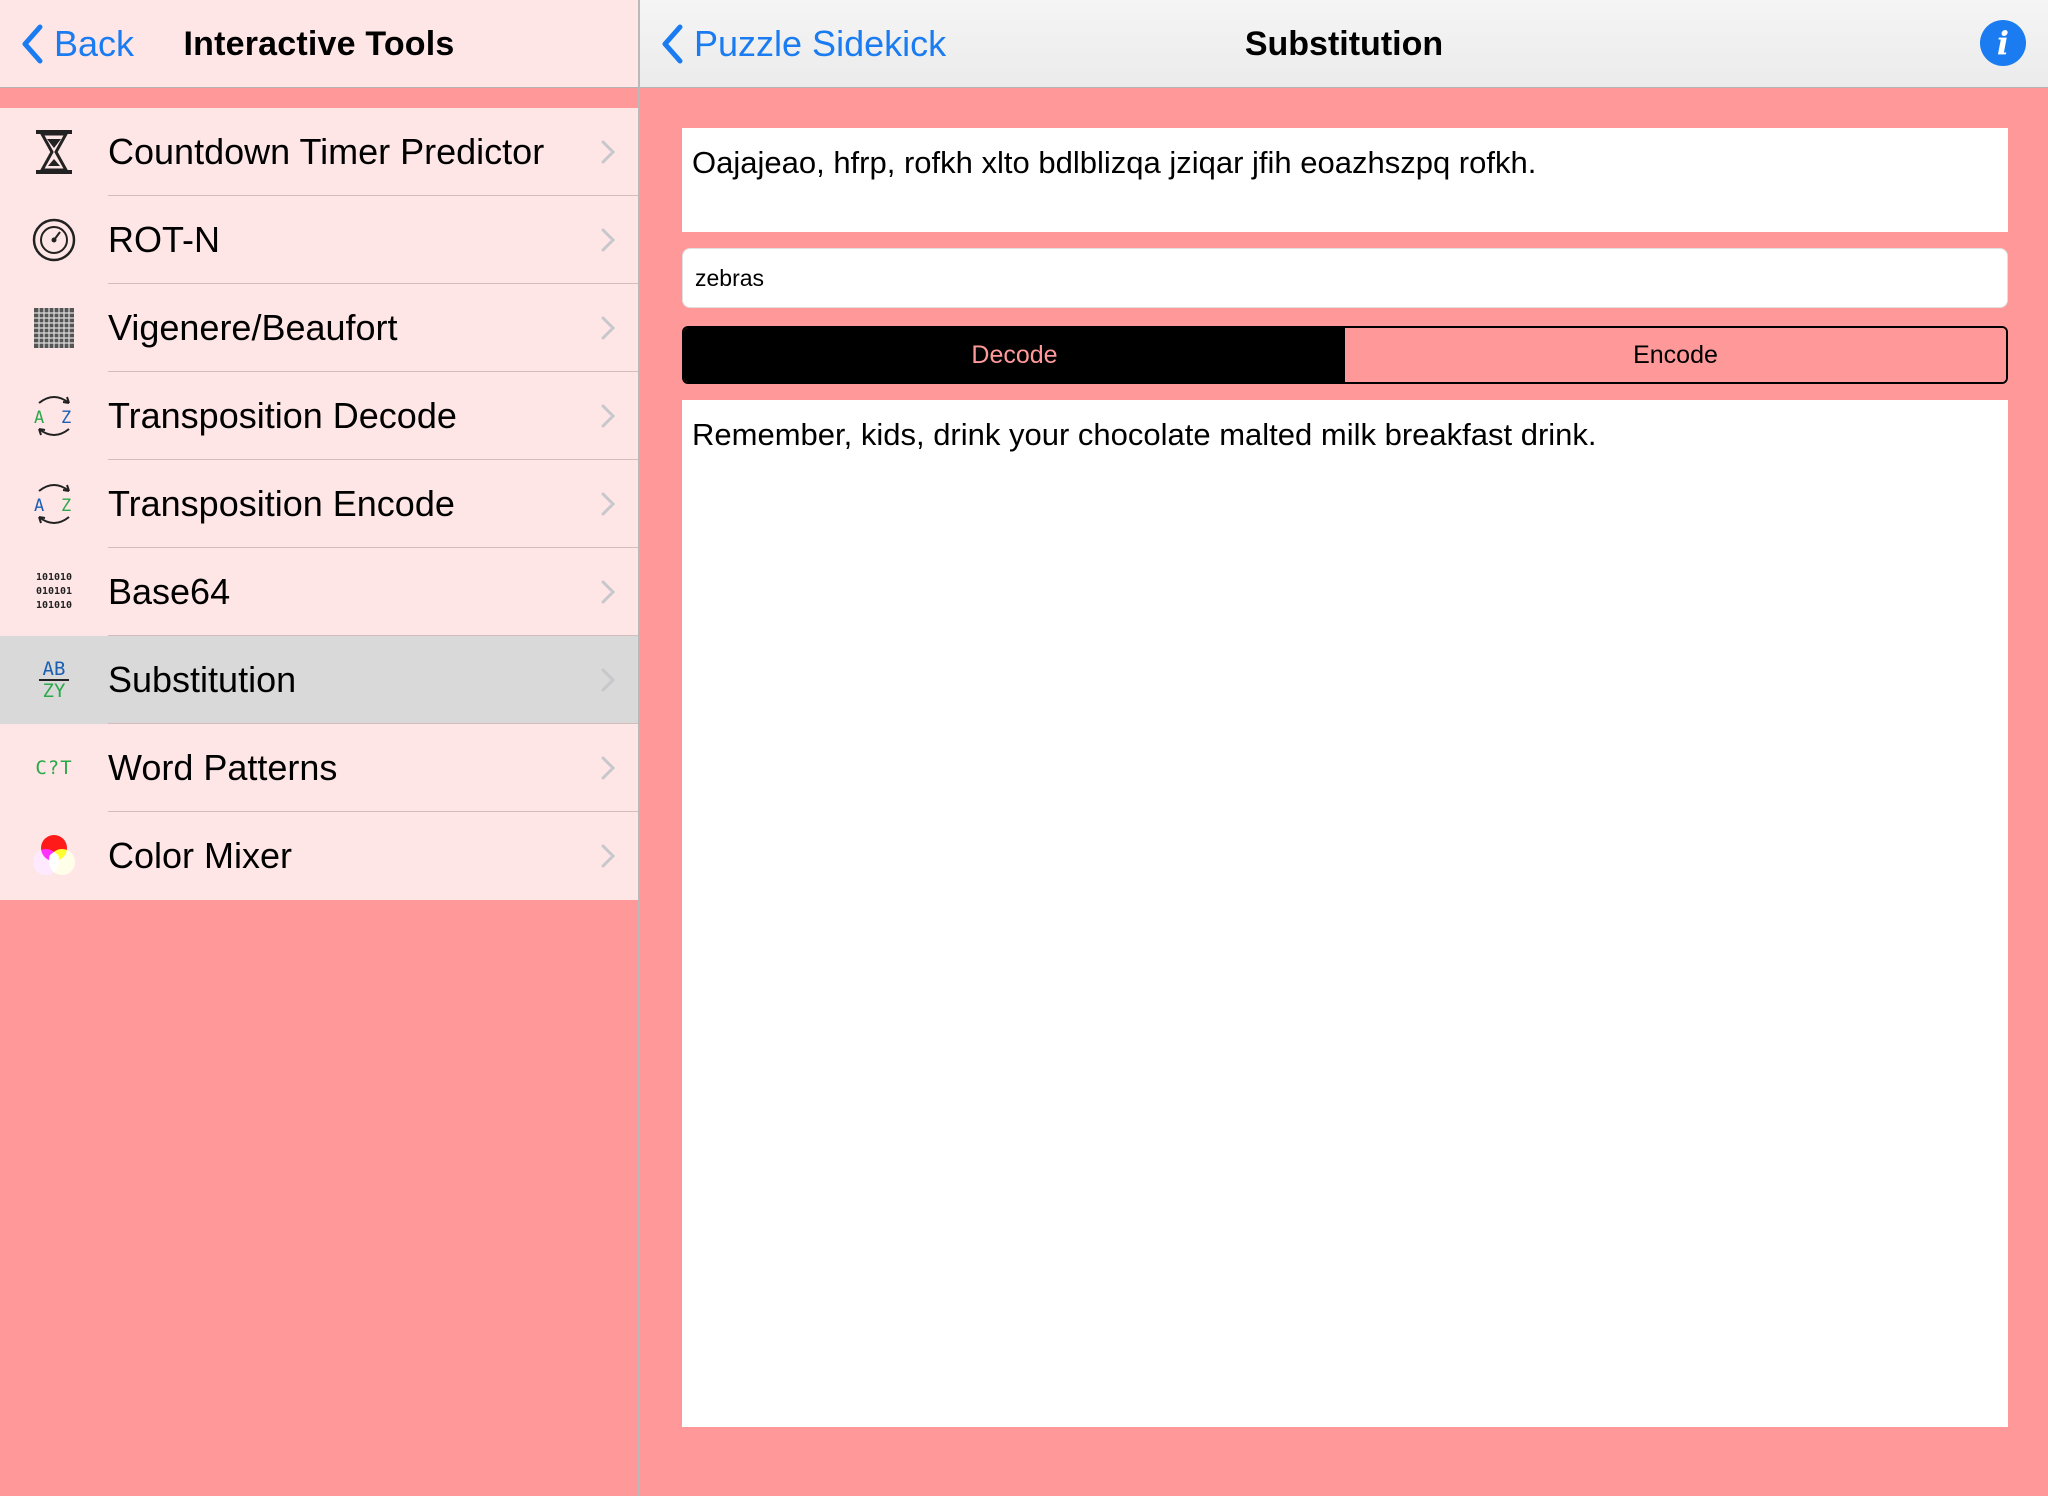 The height and width of the screenshot is (1496, 2048). I want to click on word-pattern-icon-text: C?T, so click(54, 768).